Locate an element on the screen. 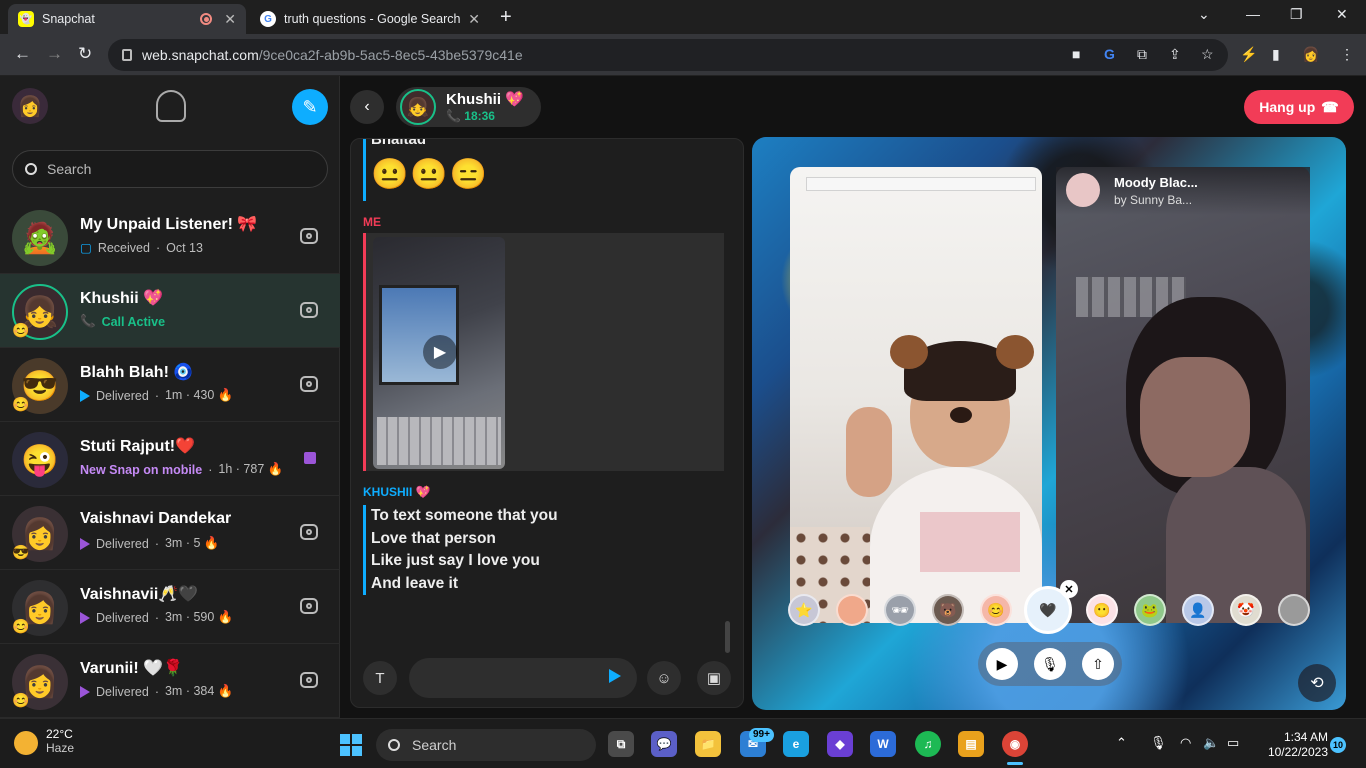  chat-item: 🧟 My Unpaid Listener! 🎀 ▢ Received · Oct 13 is located at coordinates (170, 237).